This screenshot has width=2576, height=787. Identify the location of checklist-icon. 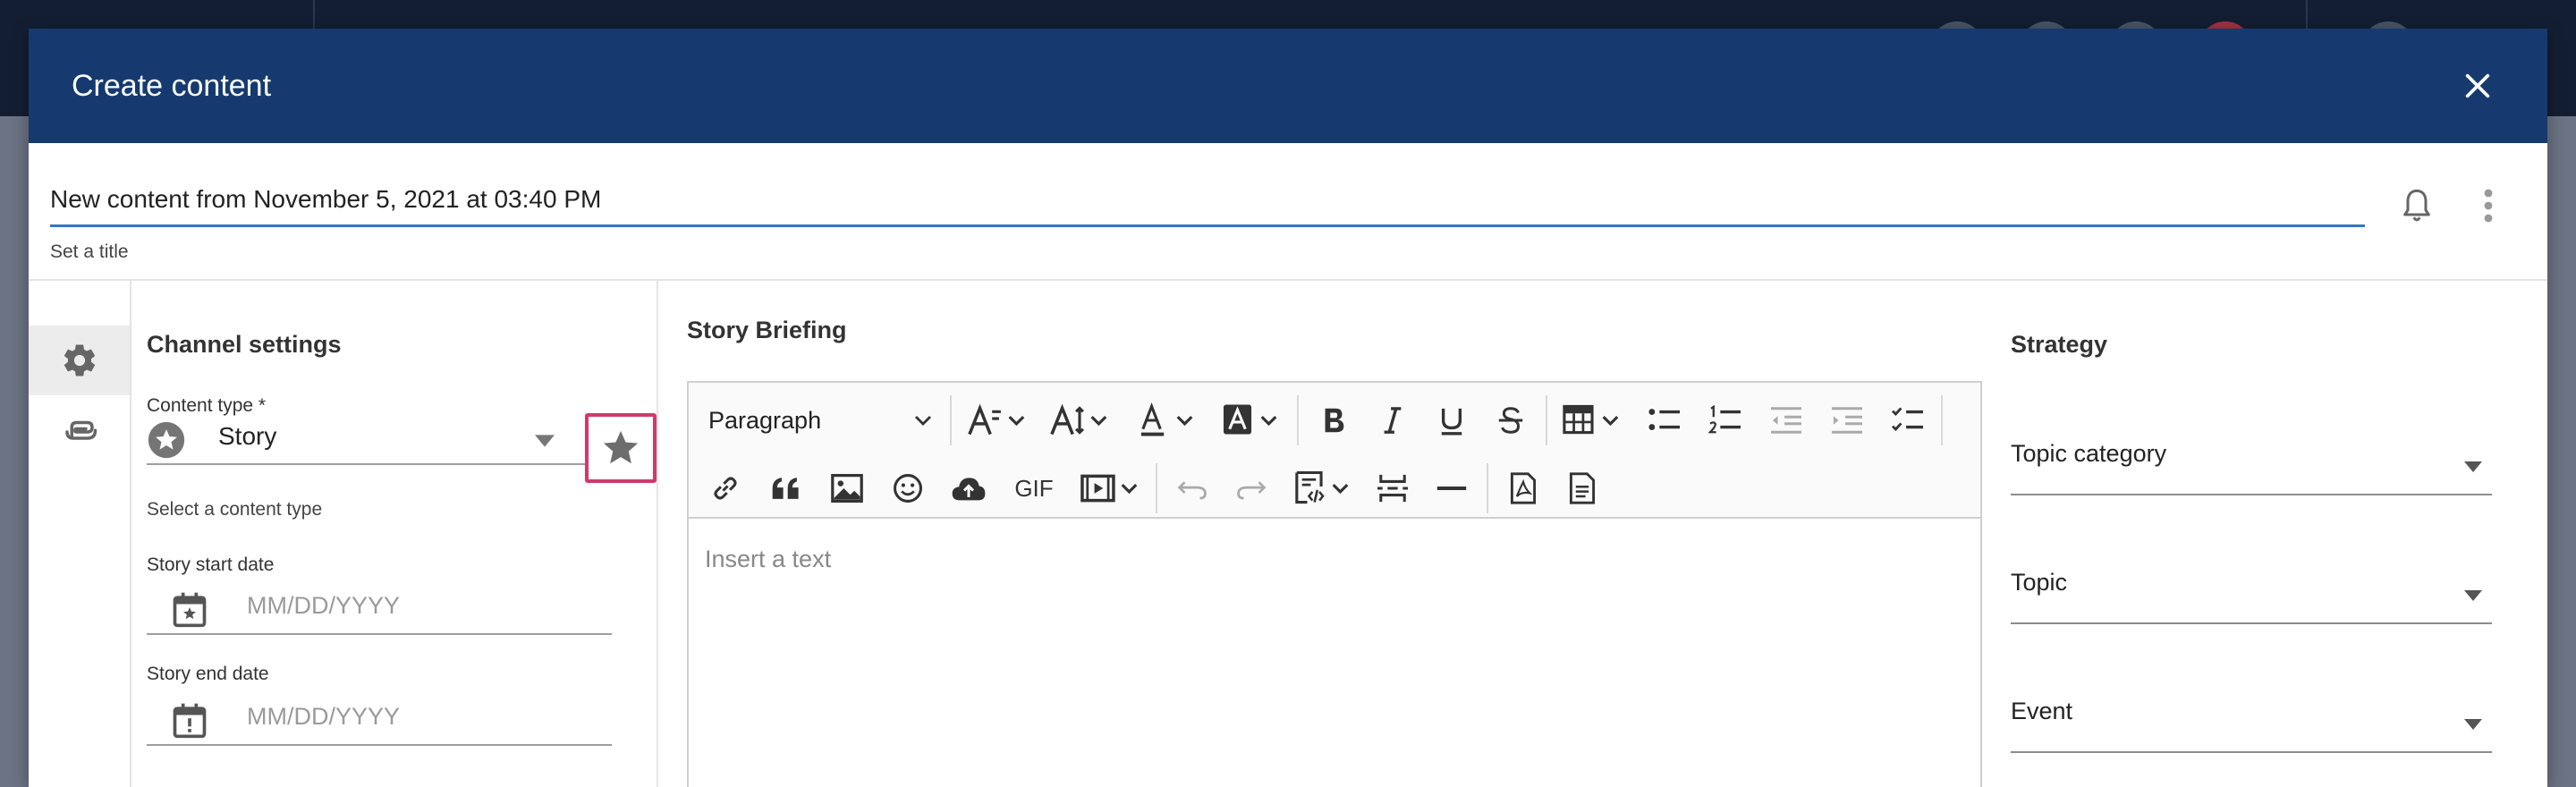
(1907, 419).